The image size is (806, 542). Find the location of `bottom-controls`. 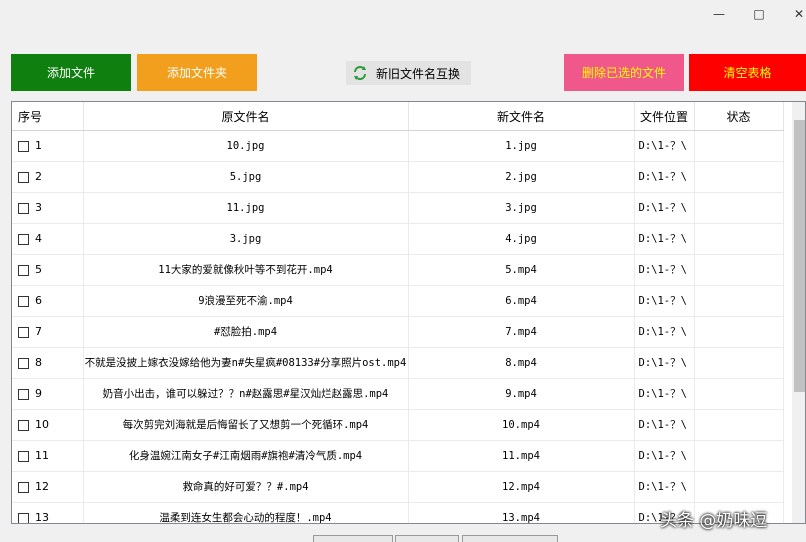

bottom-controls is located at coordinates (408, 538).